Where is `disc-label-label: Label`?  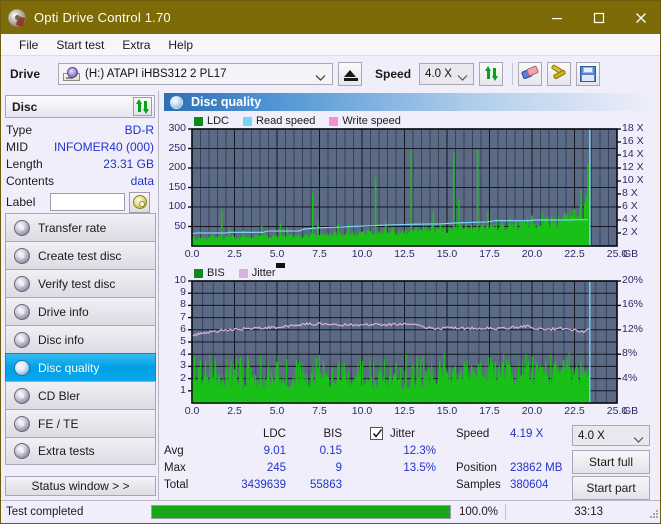 disc-label-label: Label is located at coordinates (21, 202).